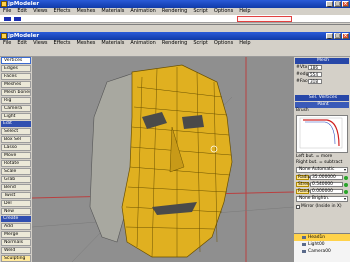 This screenshot has height=262, width=350. I want to click on inner-window-title: jpModeler, so click(24, 36).